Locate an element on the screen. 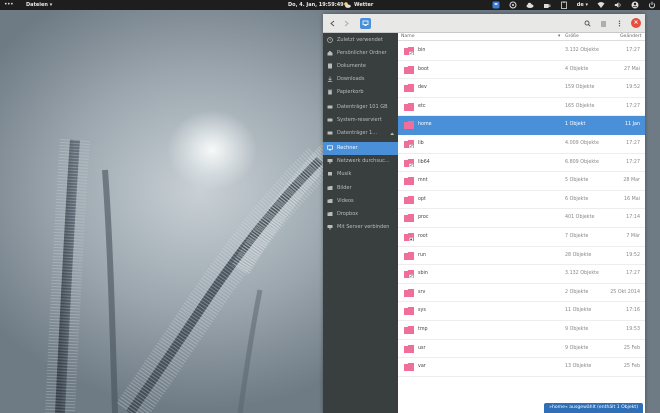 The image size is (660, 413). dropbox-icon is located at coordinates (496, 5).